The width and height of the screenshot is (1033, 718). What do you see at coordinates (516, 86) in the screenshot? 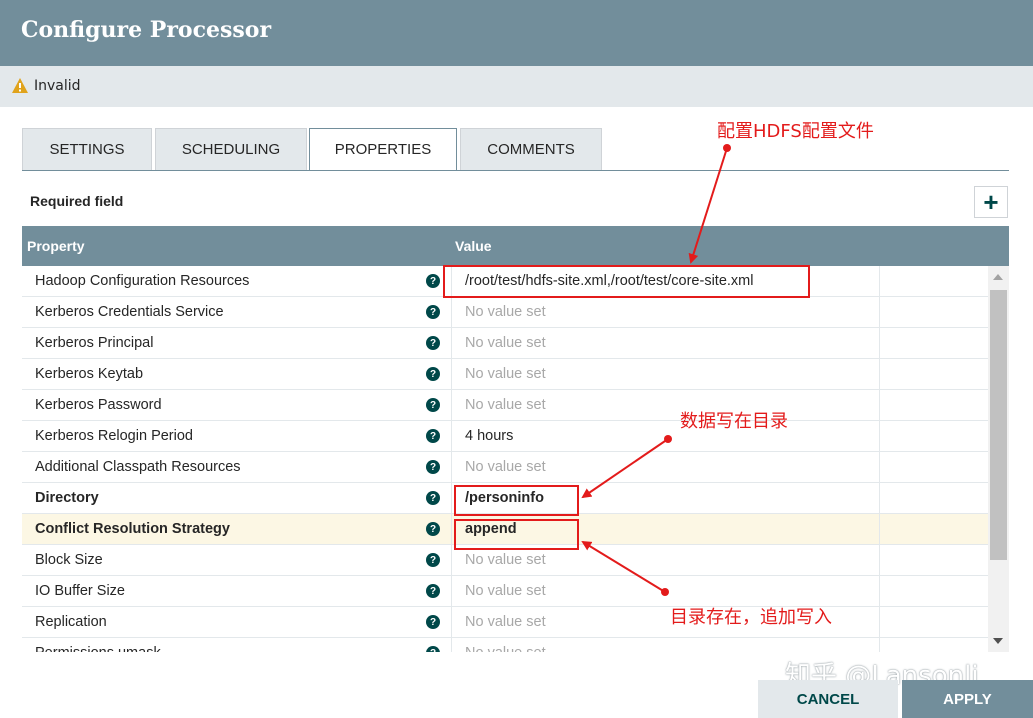
I see `status-bar: Invalid` at bounding box center [516, 86].